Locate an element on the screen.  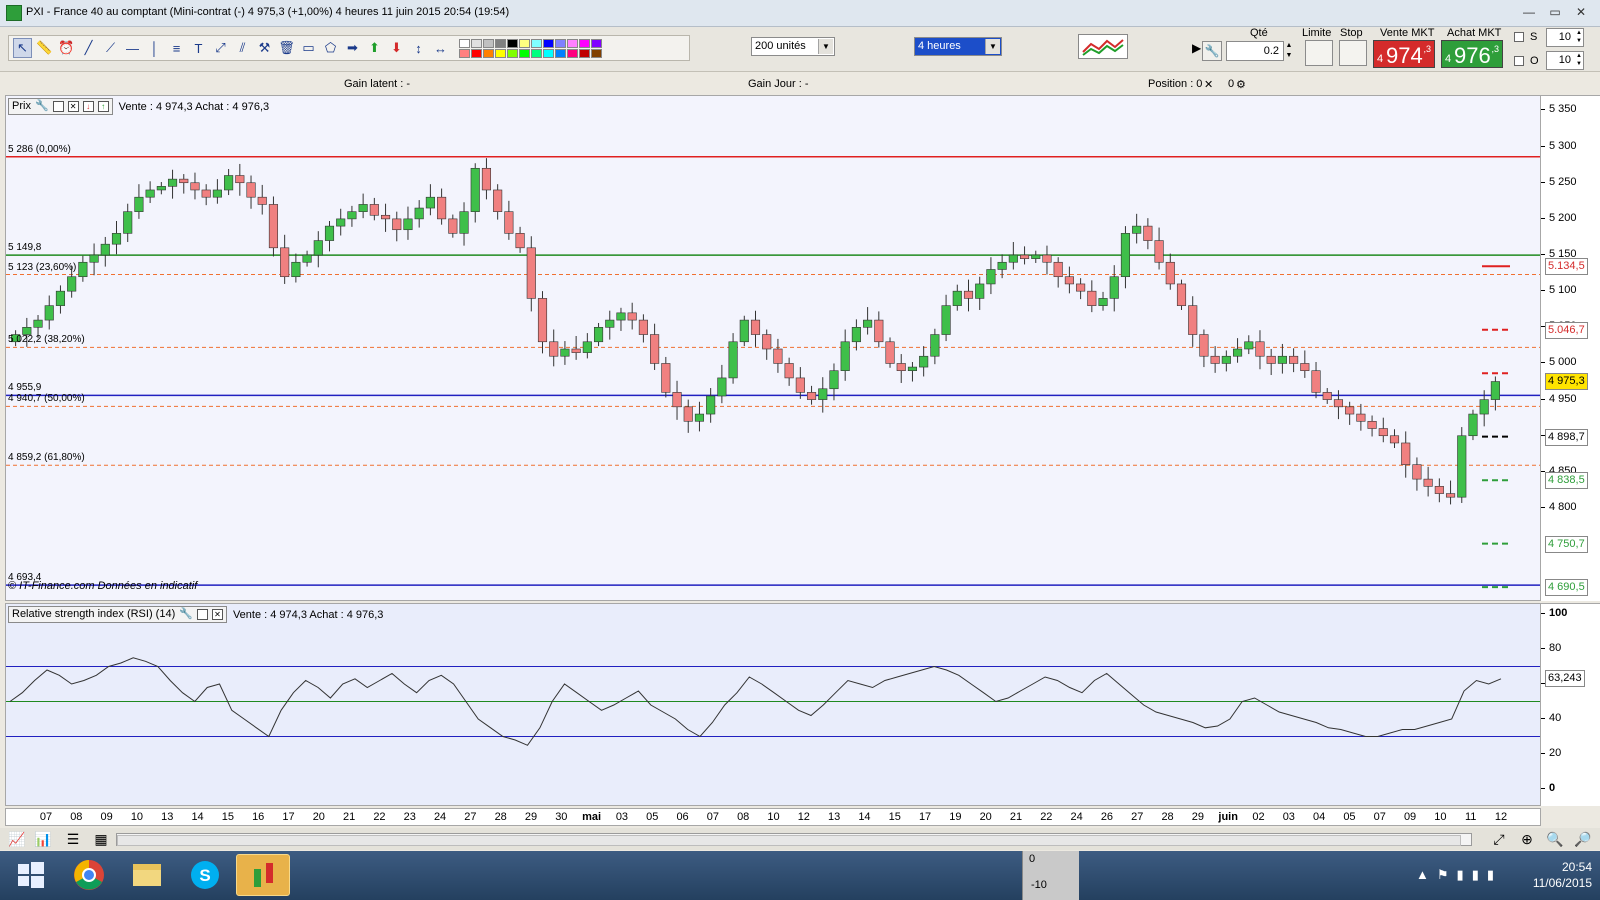
file-explorer-icon is located at coordinates (147, 875).